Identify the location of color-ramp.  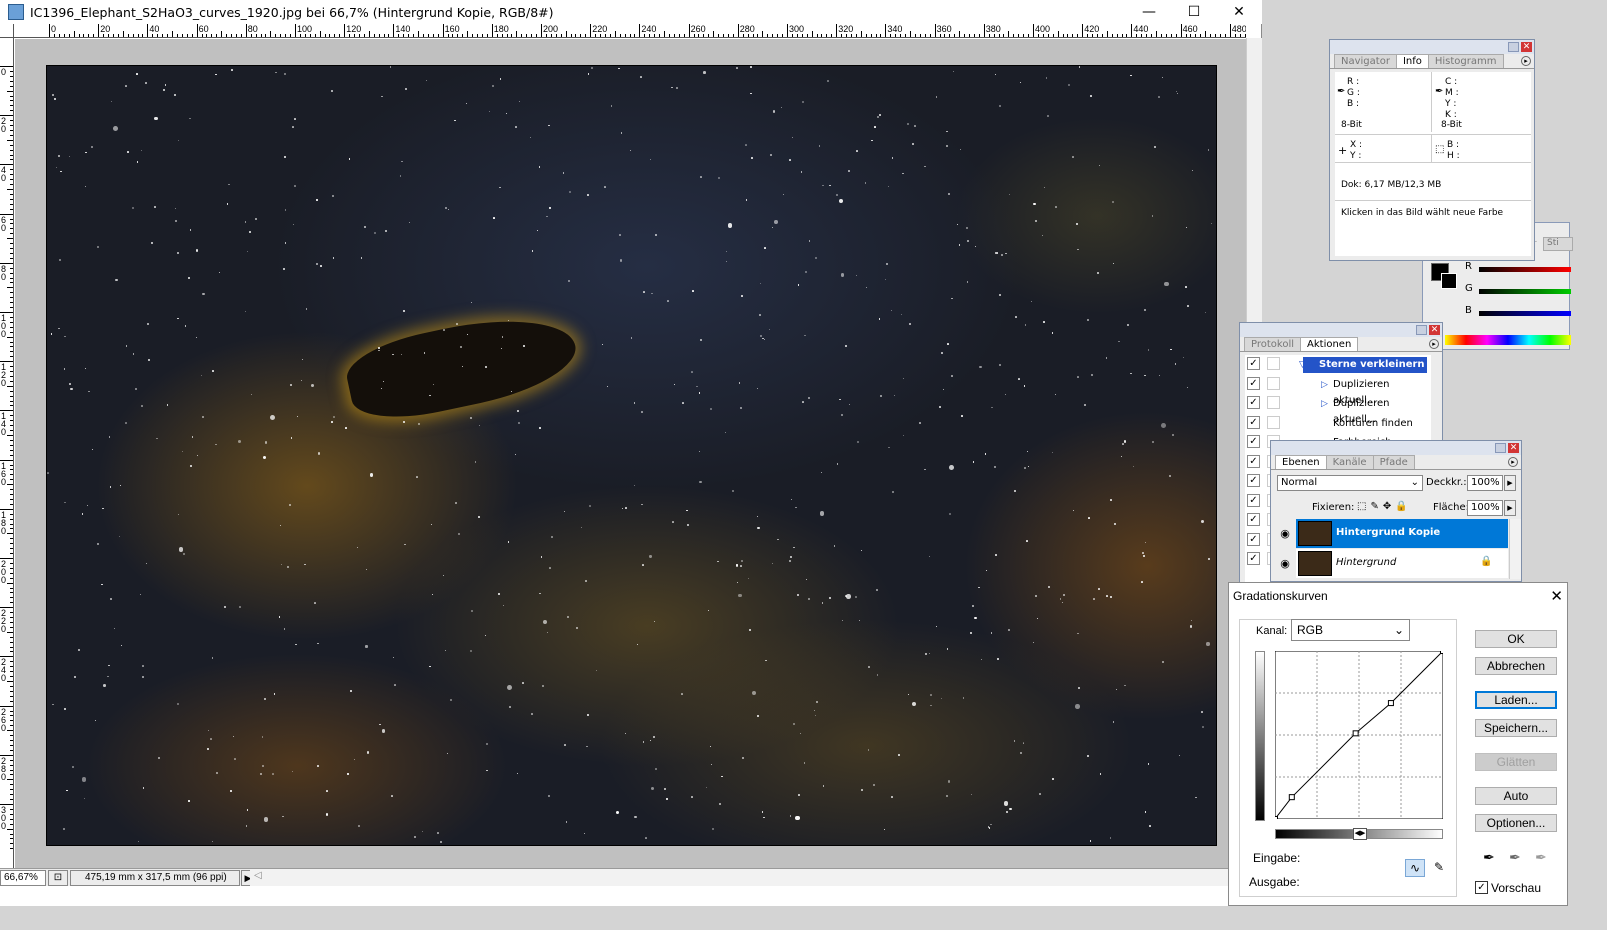
(1508, 340).